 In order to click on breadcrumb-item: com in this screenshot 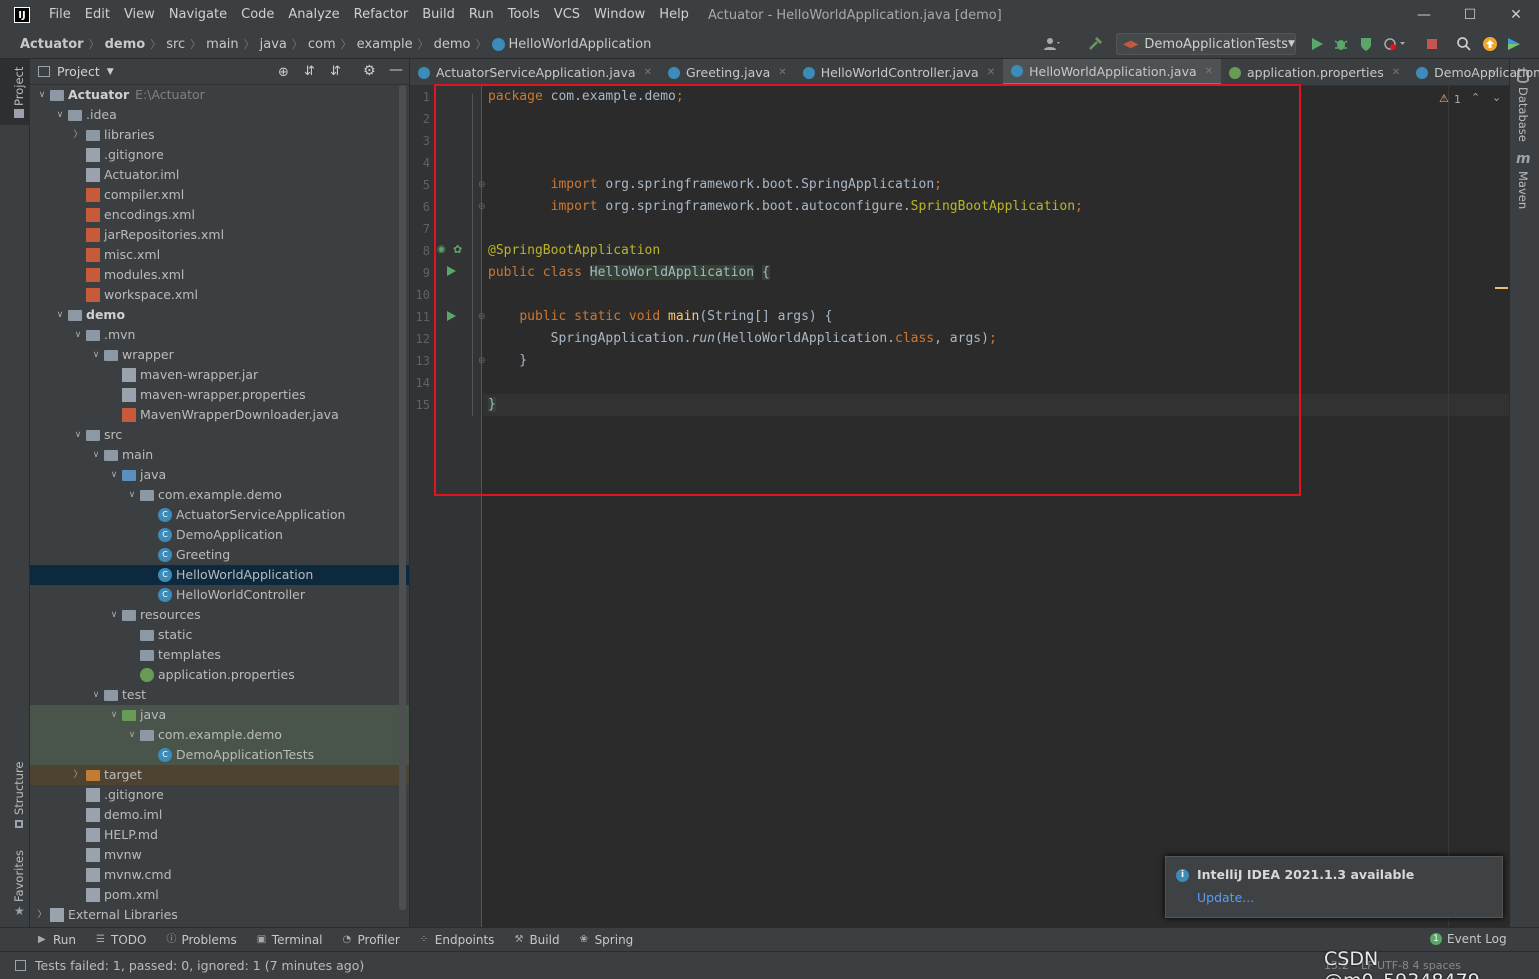, I will do `click(322, 44)`.